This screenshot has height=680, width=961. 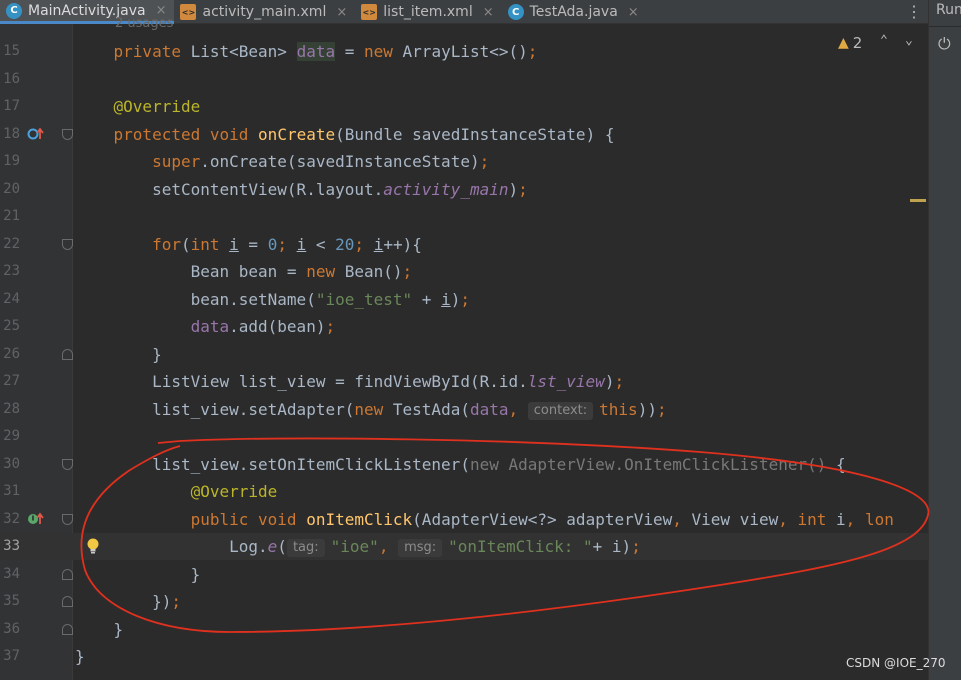 What do you see at coordinates (914, 11) in the screenshot?
I see `more-vert-icon: ⋮` at bounding box center [914, 11].